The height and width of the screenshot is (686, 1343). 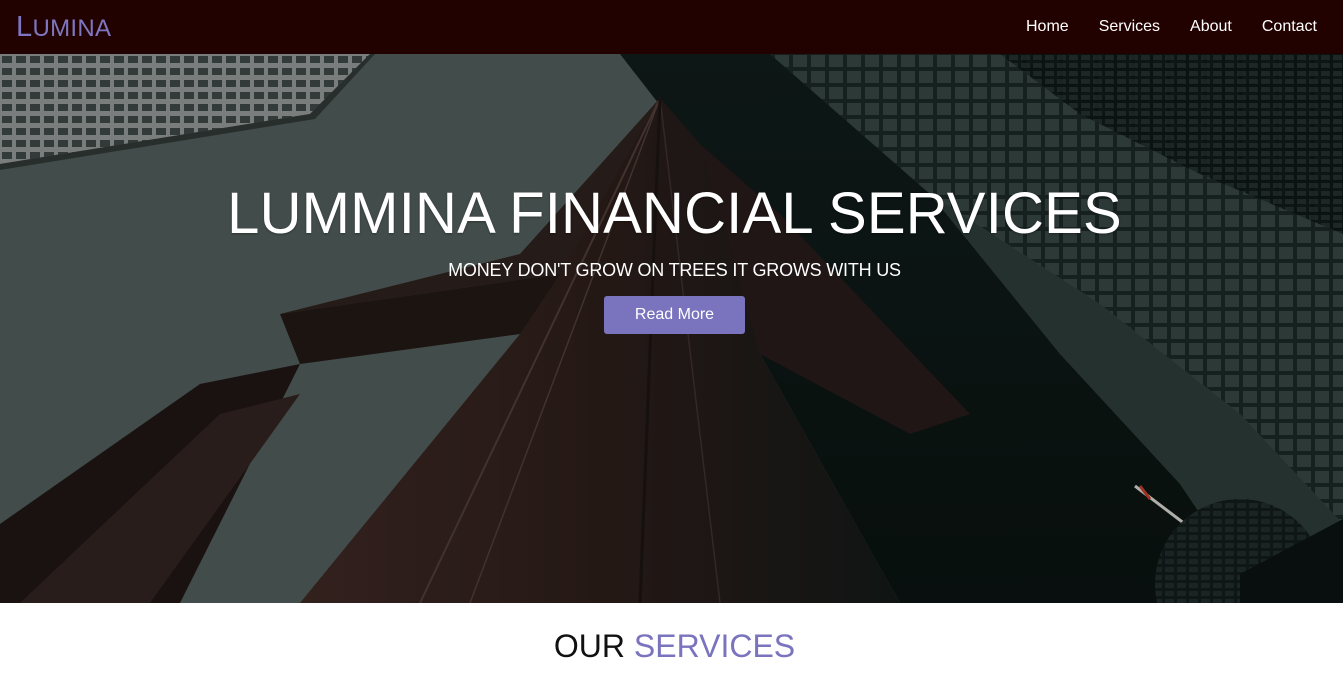 What do you see at coordinates (1129, 27) in the screenshot?
I see `nav-link-services: Services` at bounding box center [1129, 27].